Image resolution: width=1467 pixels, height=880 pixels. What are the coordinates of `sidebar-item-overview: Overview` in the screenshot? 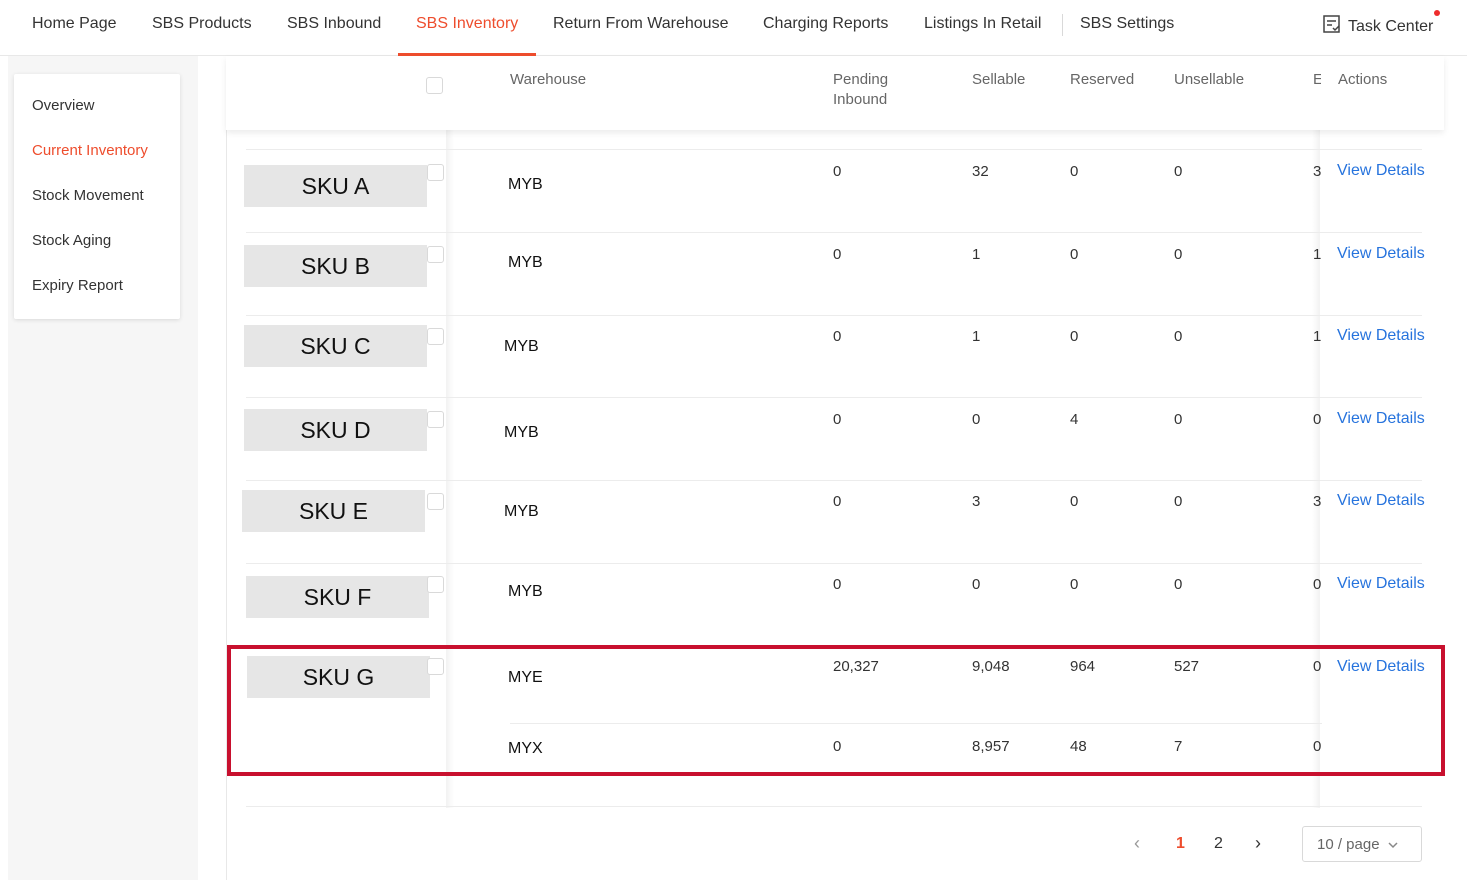 It's located at (63, 105).